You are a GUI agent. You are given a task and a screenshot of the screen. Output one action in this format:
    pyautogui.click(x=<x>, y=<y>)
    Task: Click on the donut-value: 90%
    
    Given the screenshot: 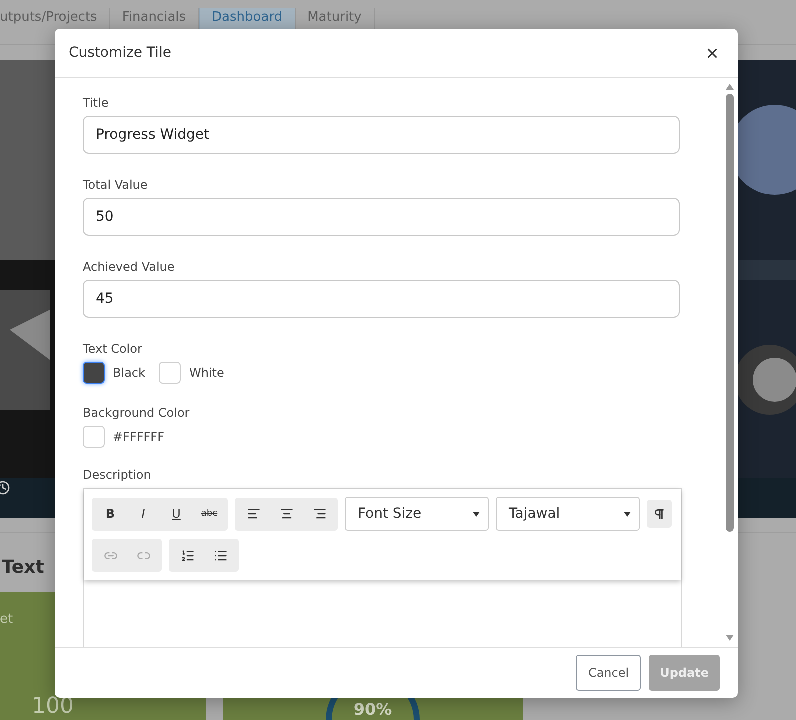 What is the action you would take?
    pyautogui.click(x=373, y=709)
    